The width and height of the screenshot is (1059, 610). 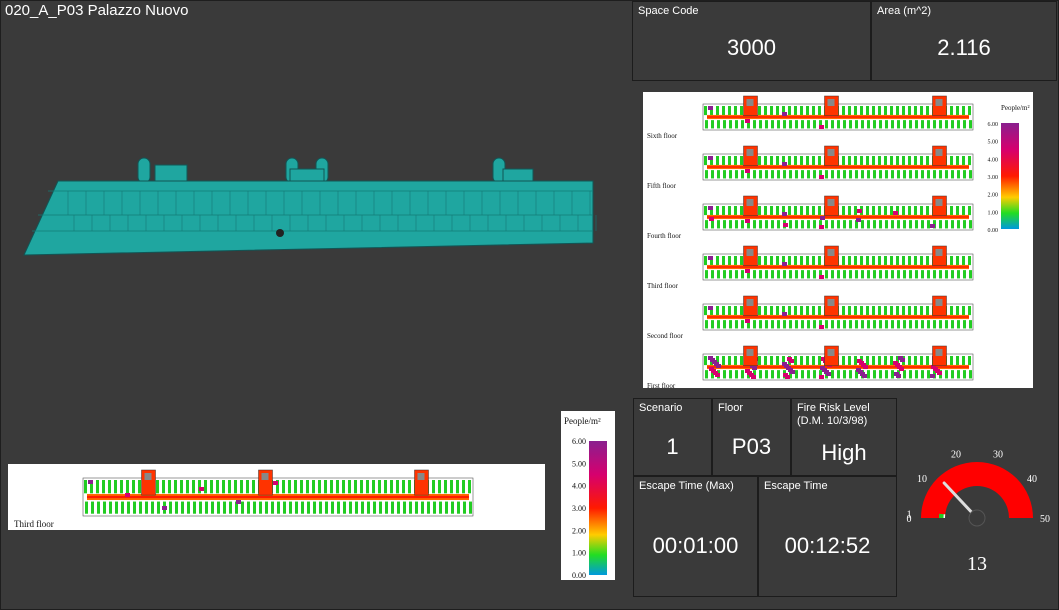 I want to click on third-floor-legend-bar, so click(x=598, y=508).